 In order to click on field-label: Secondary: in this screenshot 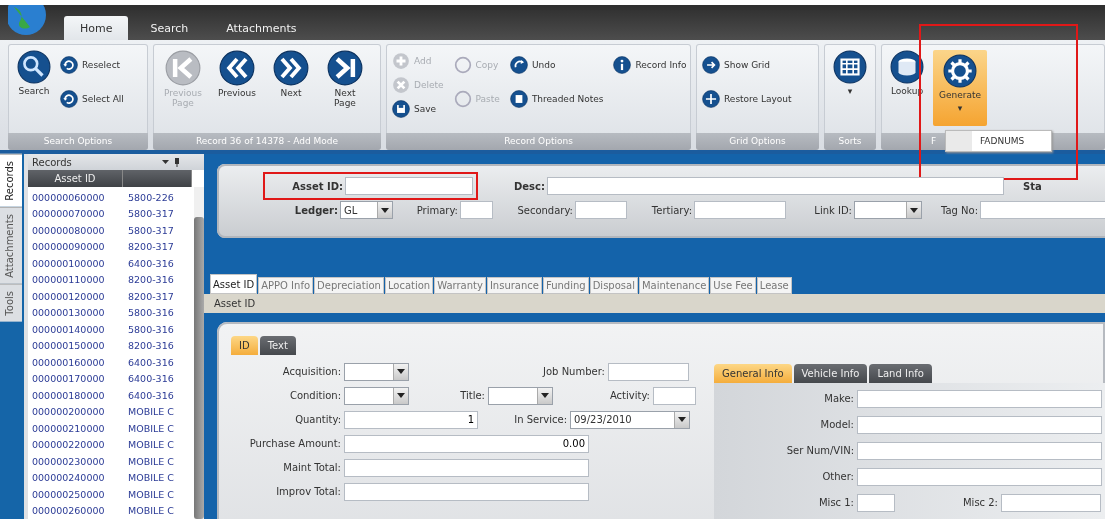, I will do `click(544, 210)`.